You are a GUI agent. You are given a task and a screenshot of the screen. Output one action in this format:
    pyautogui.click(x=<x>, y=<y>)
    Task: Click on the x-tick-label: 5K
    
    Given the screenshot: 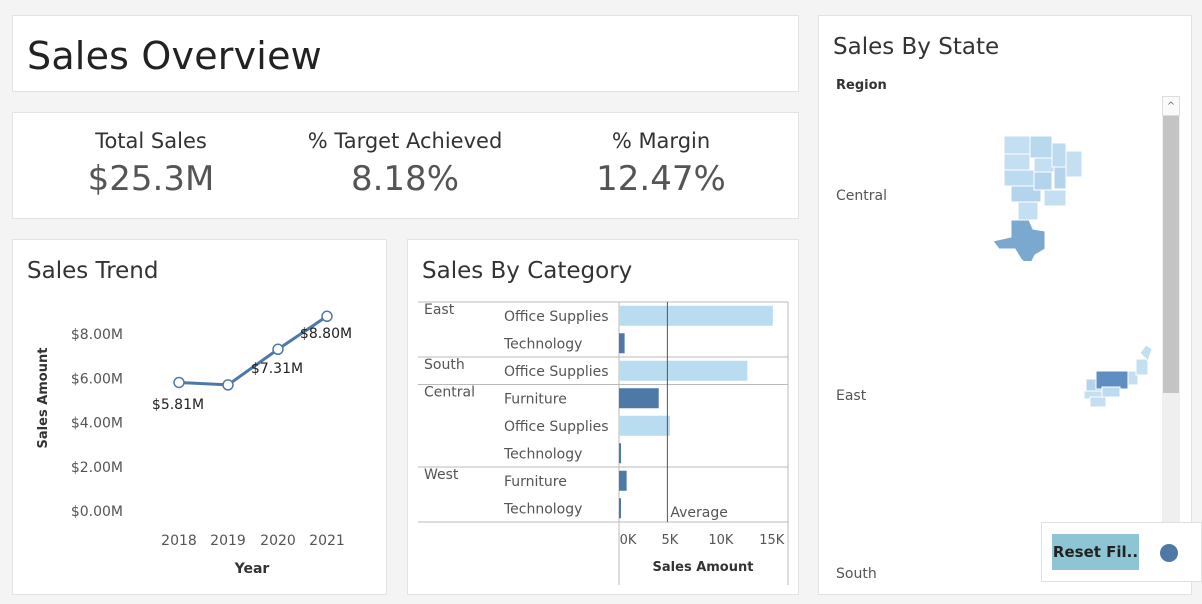 What is the action you would take?
    pyautogui.click(x=670, y=540)
    